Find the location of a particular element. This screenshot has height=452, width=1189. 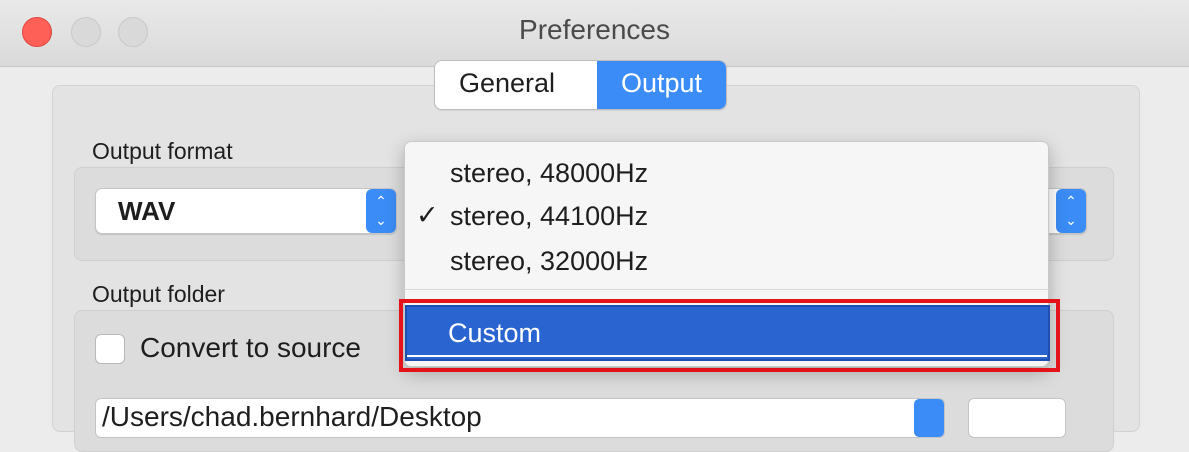

window-title: Preferences is located at coordinates (594, 29).